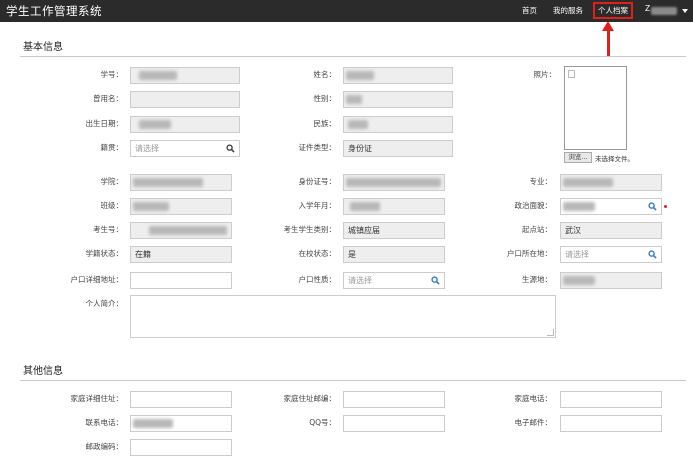 The height and width of the screenshot is (460, 693). What do you see at coordinates (104, 446) in the screenshot?
I see `label-postcode: 邮政编码：` at bounding box center [104, 446].